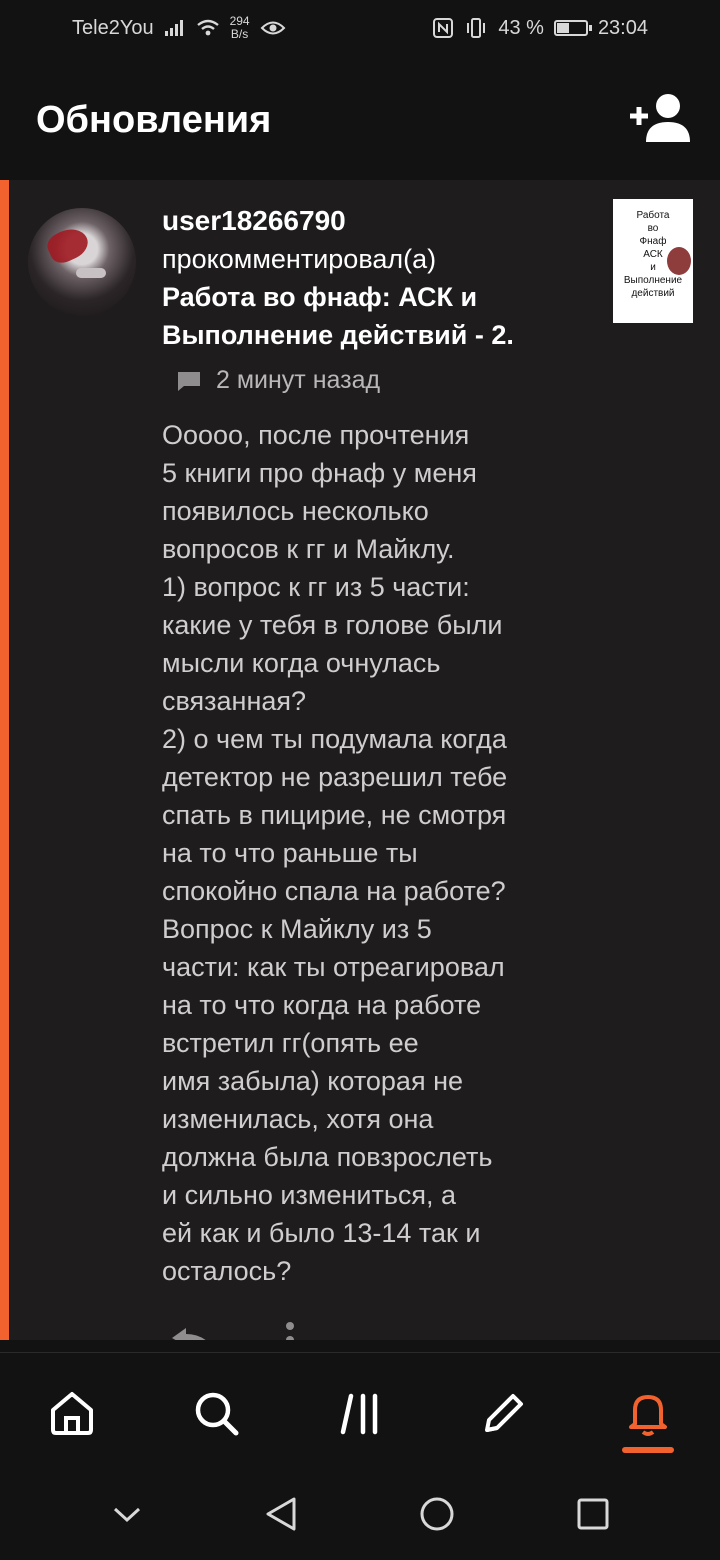  What do you see at coordinates (648, 1415) in the screenshot?
I see `bell-icon` at bounding box center [648, 1415].